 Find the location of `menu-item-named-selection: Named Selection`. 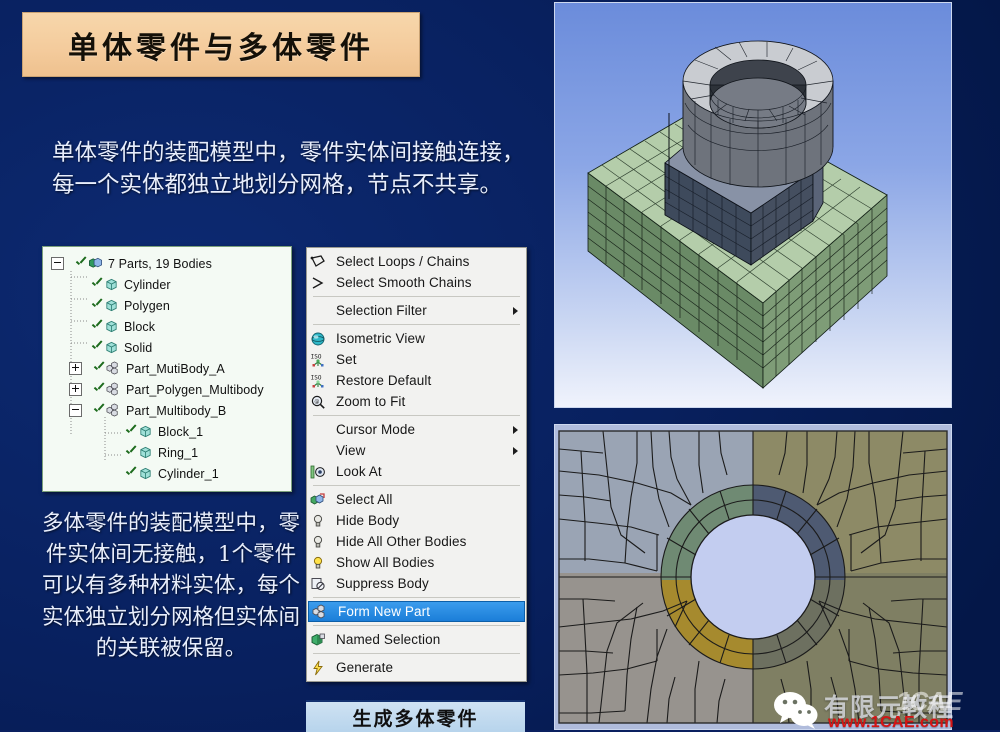

menu-item-named-selection: Named Selection is located at coordinates (416, 639).